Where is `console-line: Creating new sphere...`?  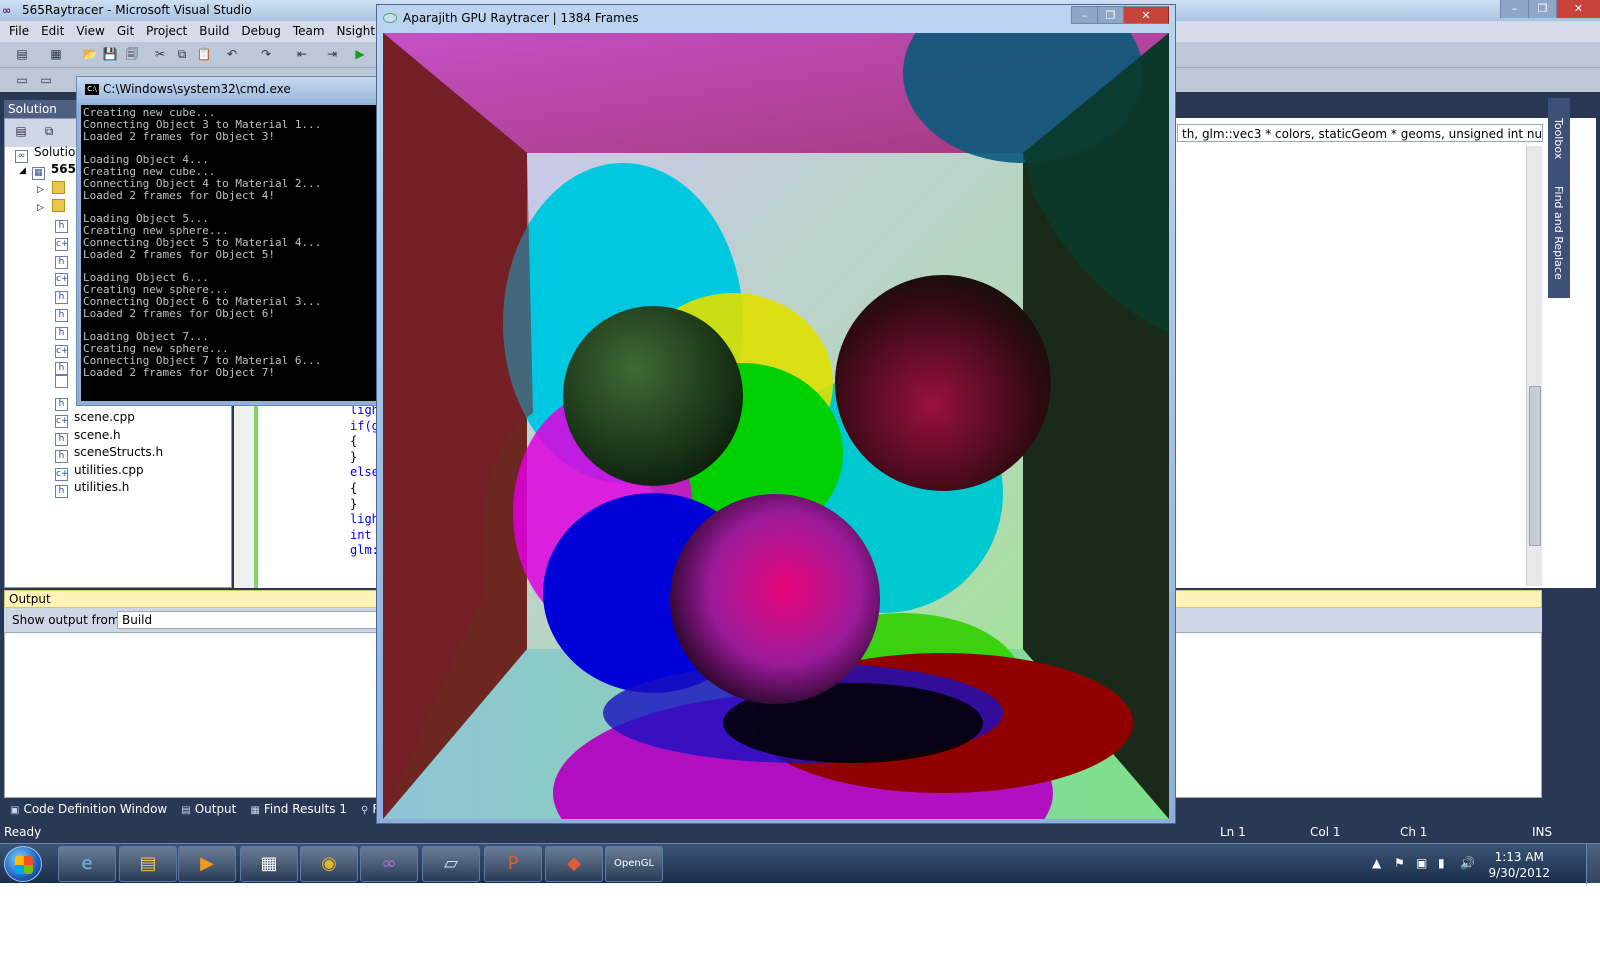 console-line: Creating new sphere... is located at coordinates (156, 230).